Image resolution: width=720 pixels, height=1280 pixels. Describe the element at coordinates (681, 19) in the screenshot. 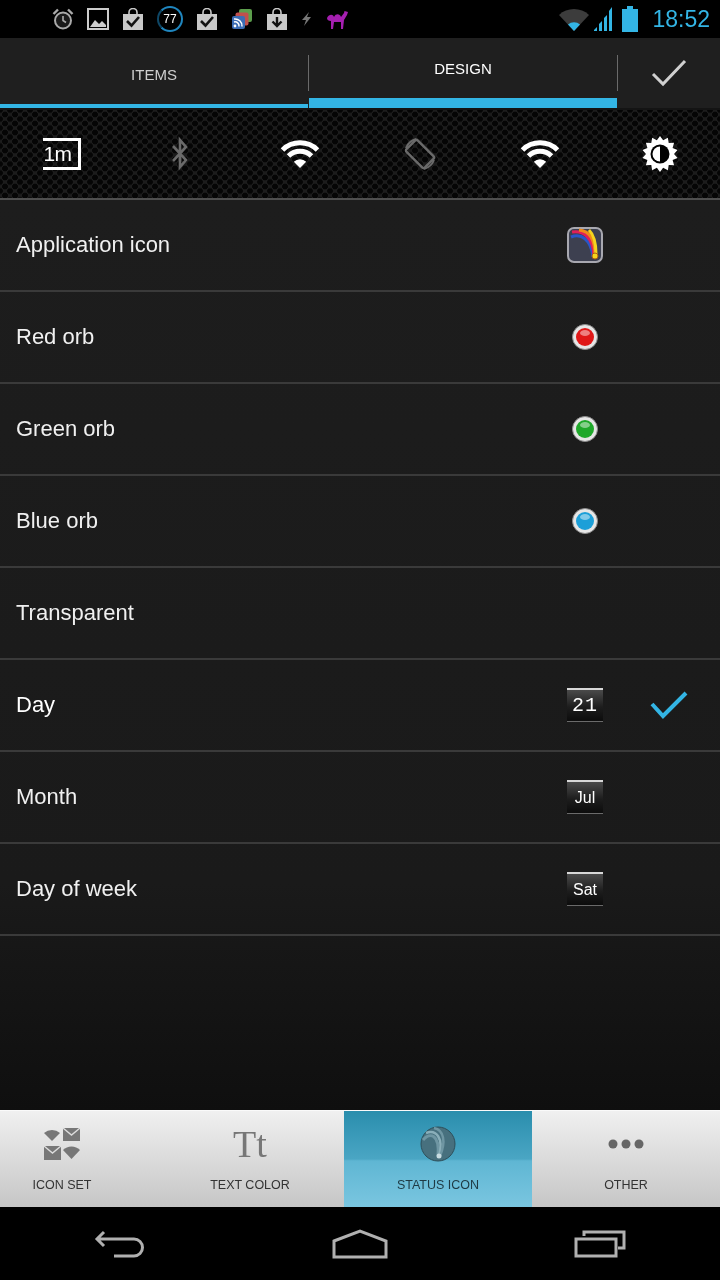

I see `clock-time: 18:52` at that location.